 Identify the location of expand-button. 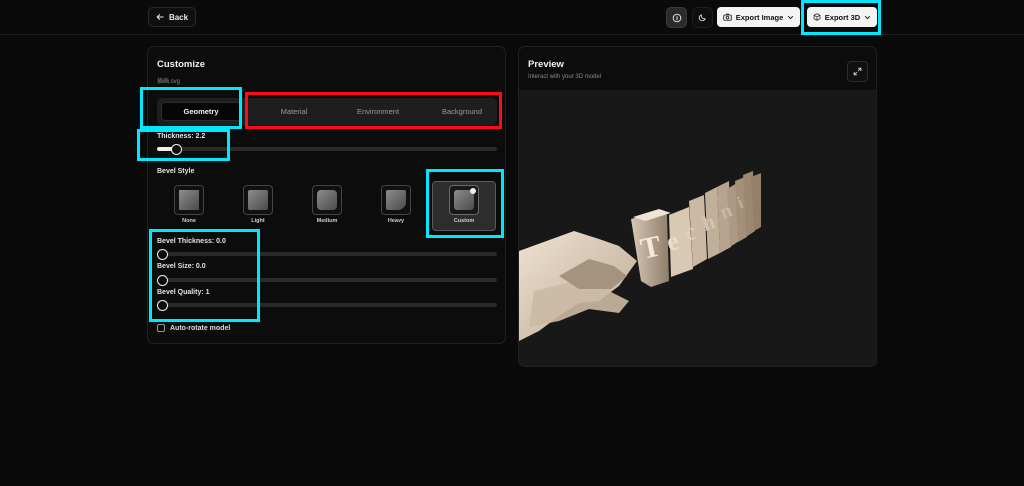
(857, 71).